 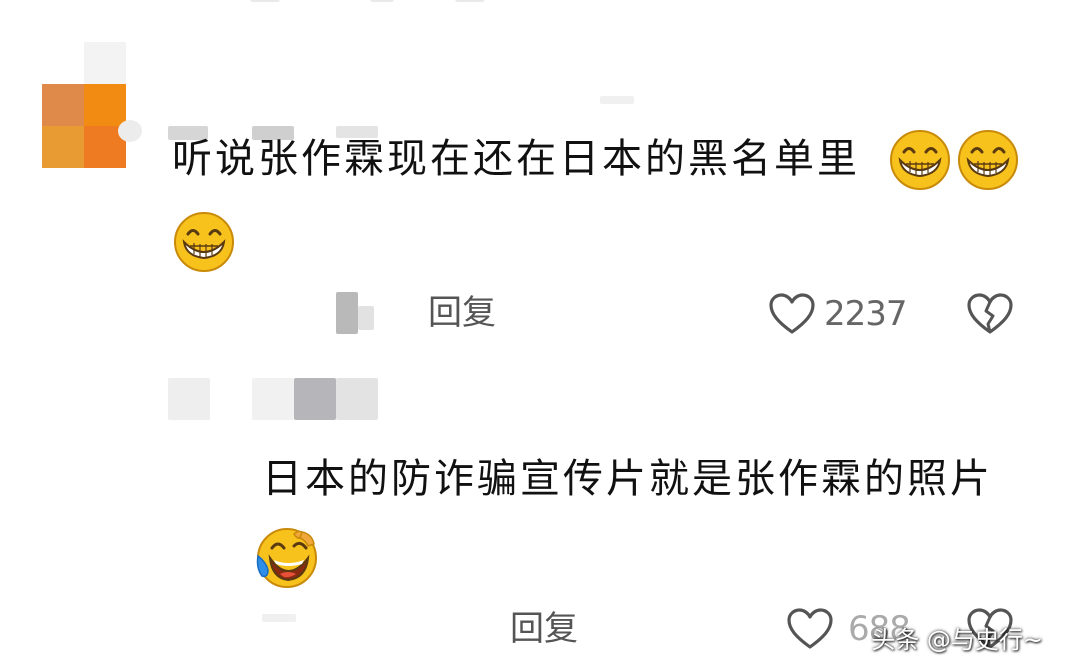 What do you see at coordinates (516, 159) in the screenshot?
I see `comment-text: 听说张作霖现在还在日本的黑名单里` at bounding box center [516, 159].